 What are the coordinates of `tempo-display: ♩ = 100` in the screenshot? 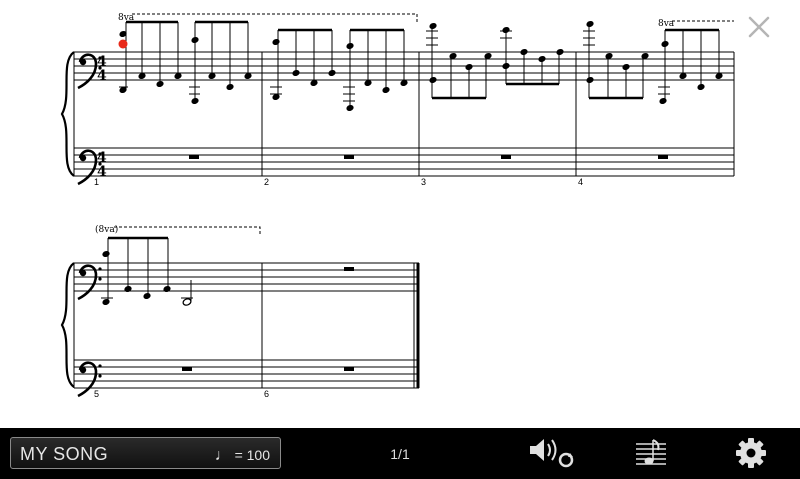 It's located at (242, 456).